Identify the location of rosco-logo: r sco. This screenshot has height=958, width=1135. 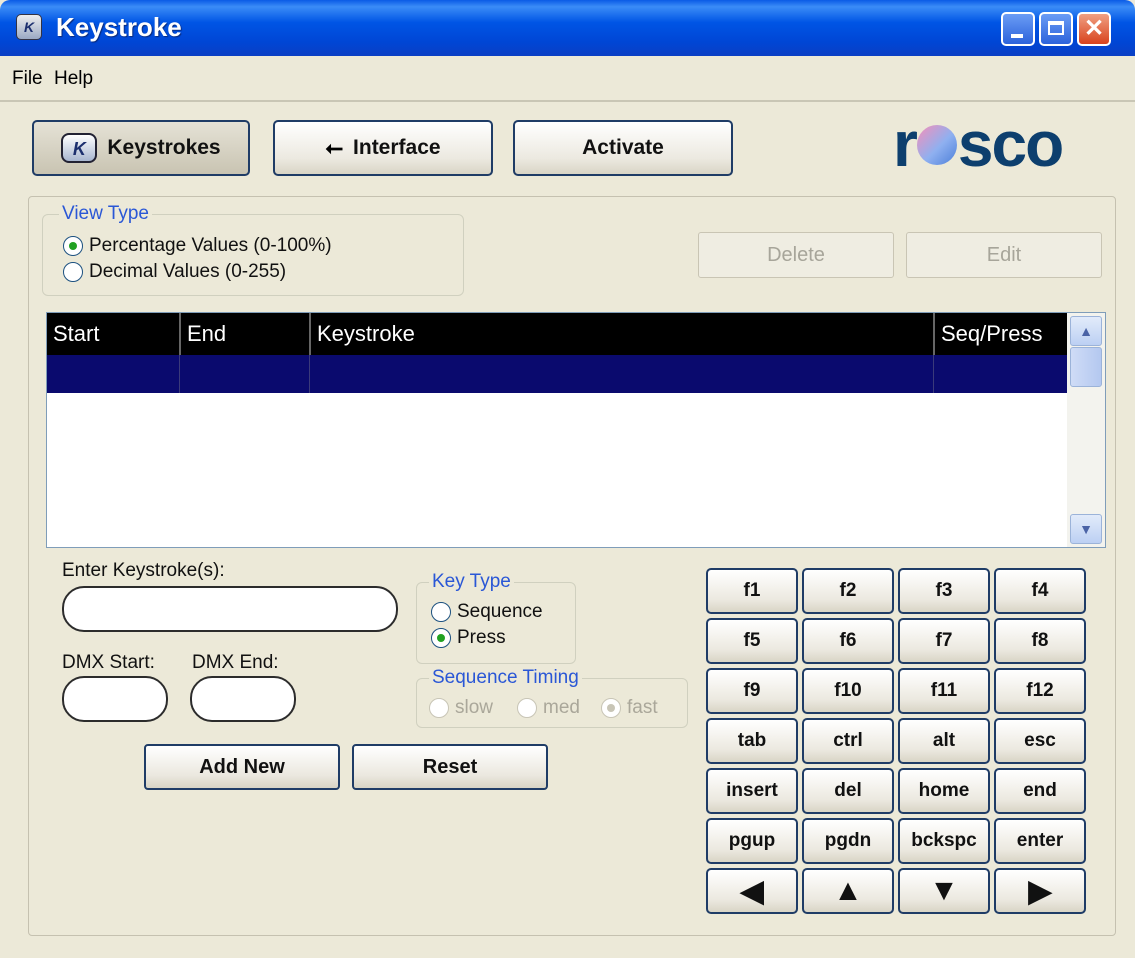
(1008, 144).